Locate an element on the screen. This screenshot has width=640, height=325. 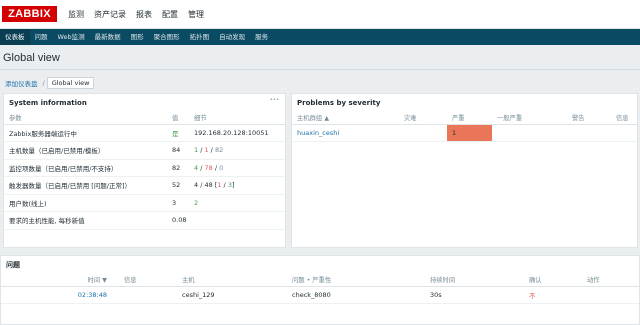
column-header-detail: 细节 is located at coordinates (237, 118).